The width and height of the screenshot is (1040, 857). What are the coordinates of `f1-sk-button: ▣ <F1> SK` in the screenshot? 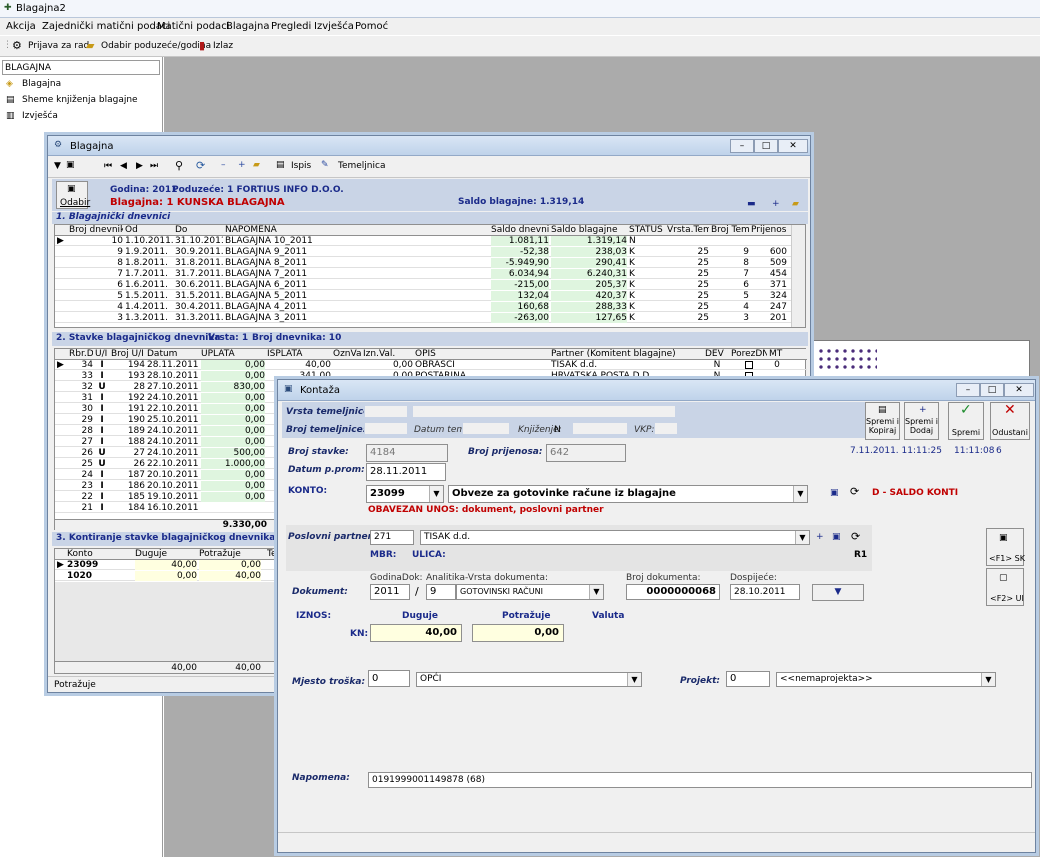 It's located at (1005, 547).